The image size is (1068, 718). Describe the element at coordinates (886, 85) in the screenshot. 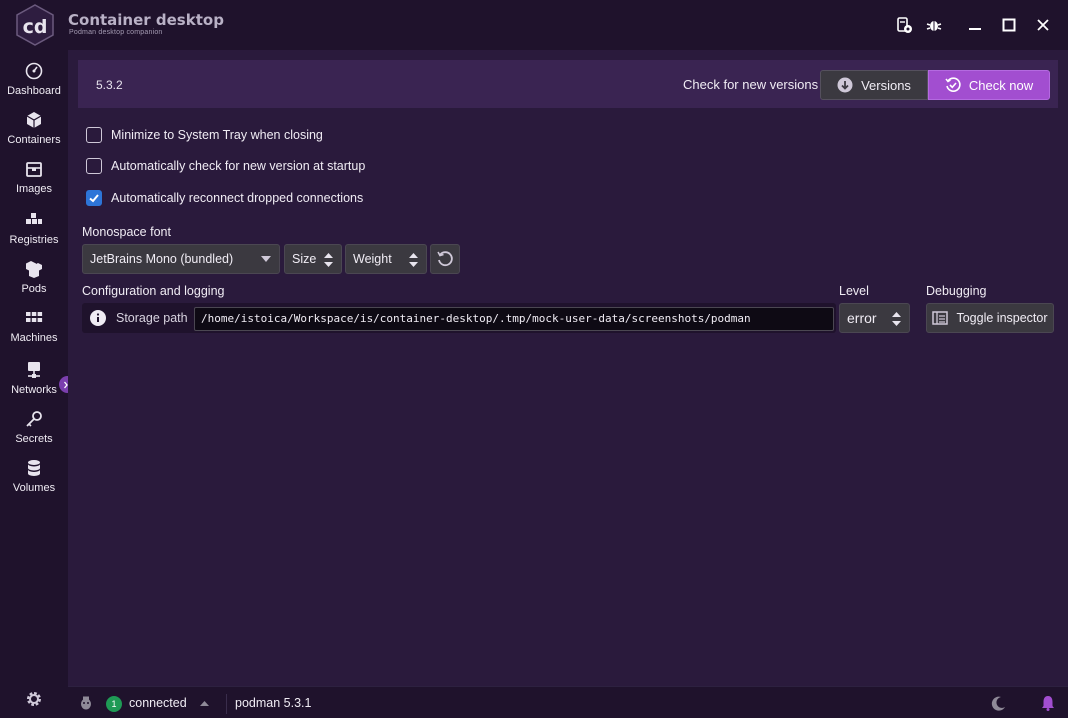

I see `versions-button-label: Versions` at that location.